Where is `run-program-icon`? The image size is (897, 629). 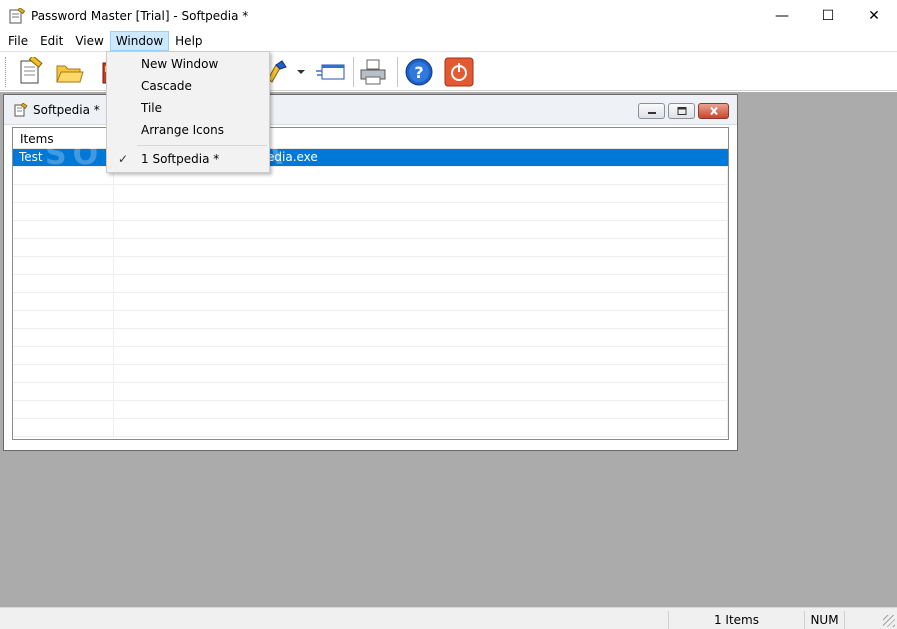
run-program-icon is located at coordinates (331, 72).